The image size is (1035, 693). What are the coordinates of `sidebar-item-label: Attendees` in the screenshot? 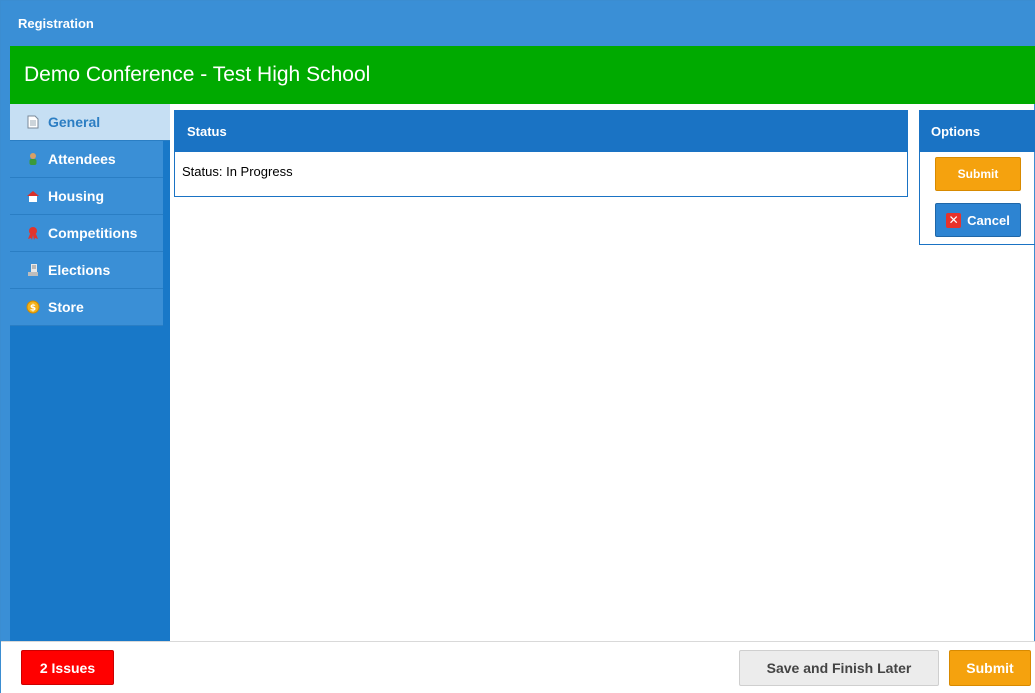 It's located at (82, 159).